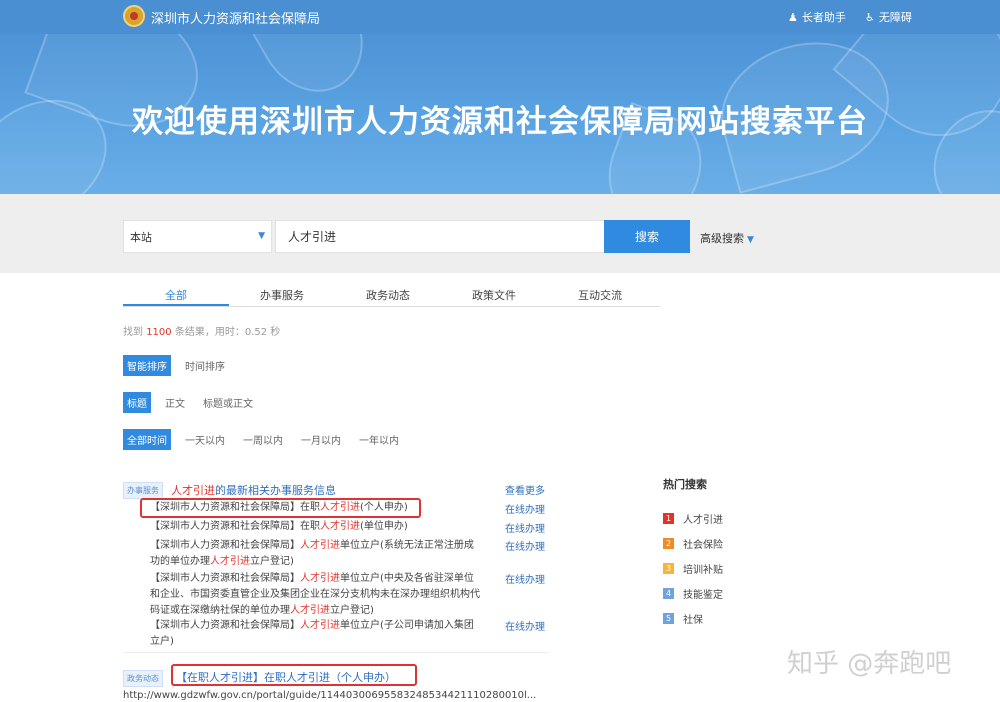 This screenshot has height=702, width=1000. Describe the element at coordinates (379, 439) in the screenshot. I see `time-year: 一年以内` at that location.